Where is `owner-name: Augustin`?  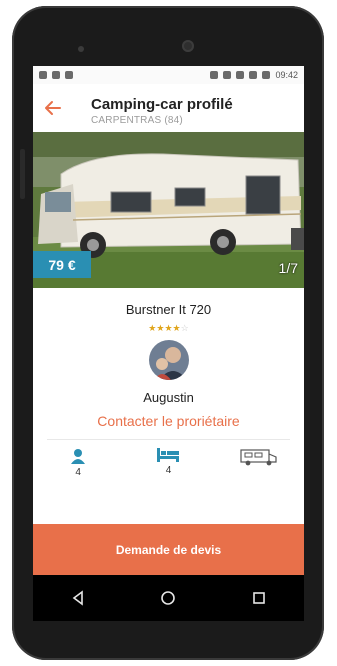 owner-name: Augustin is located at coordinates (168, 397).